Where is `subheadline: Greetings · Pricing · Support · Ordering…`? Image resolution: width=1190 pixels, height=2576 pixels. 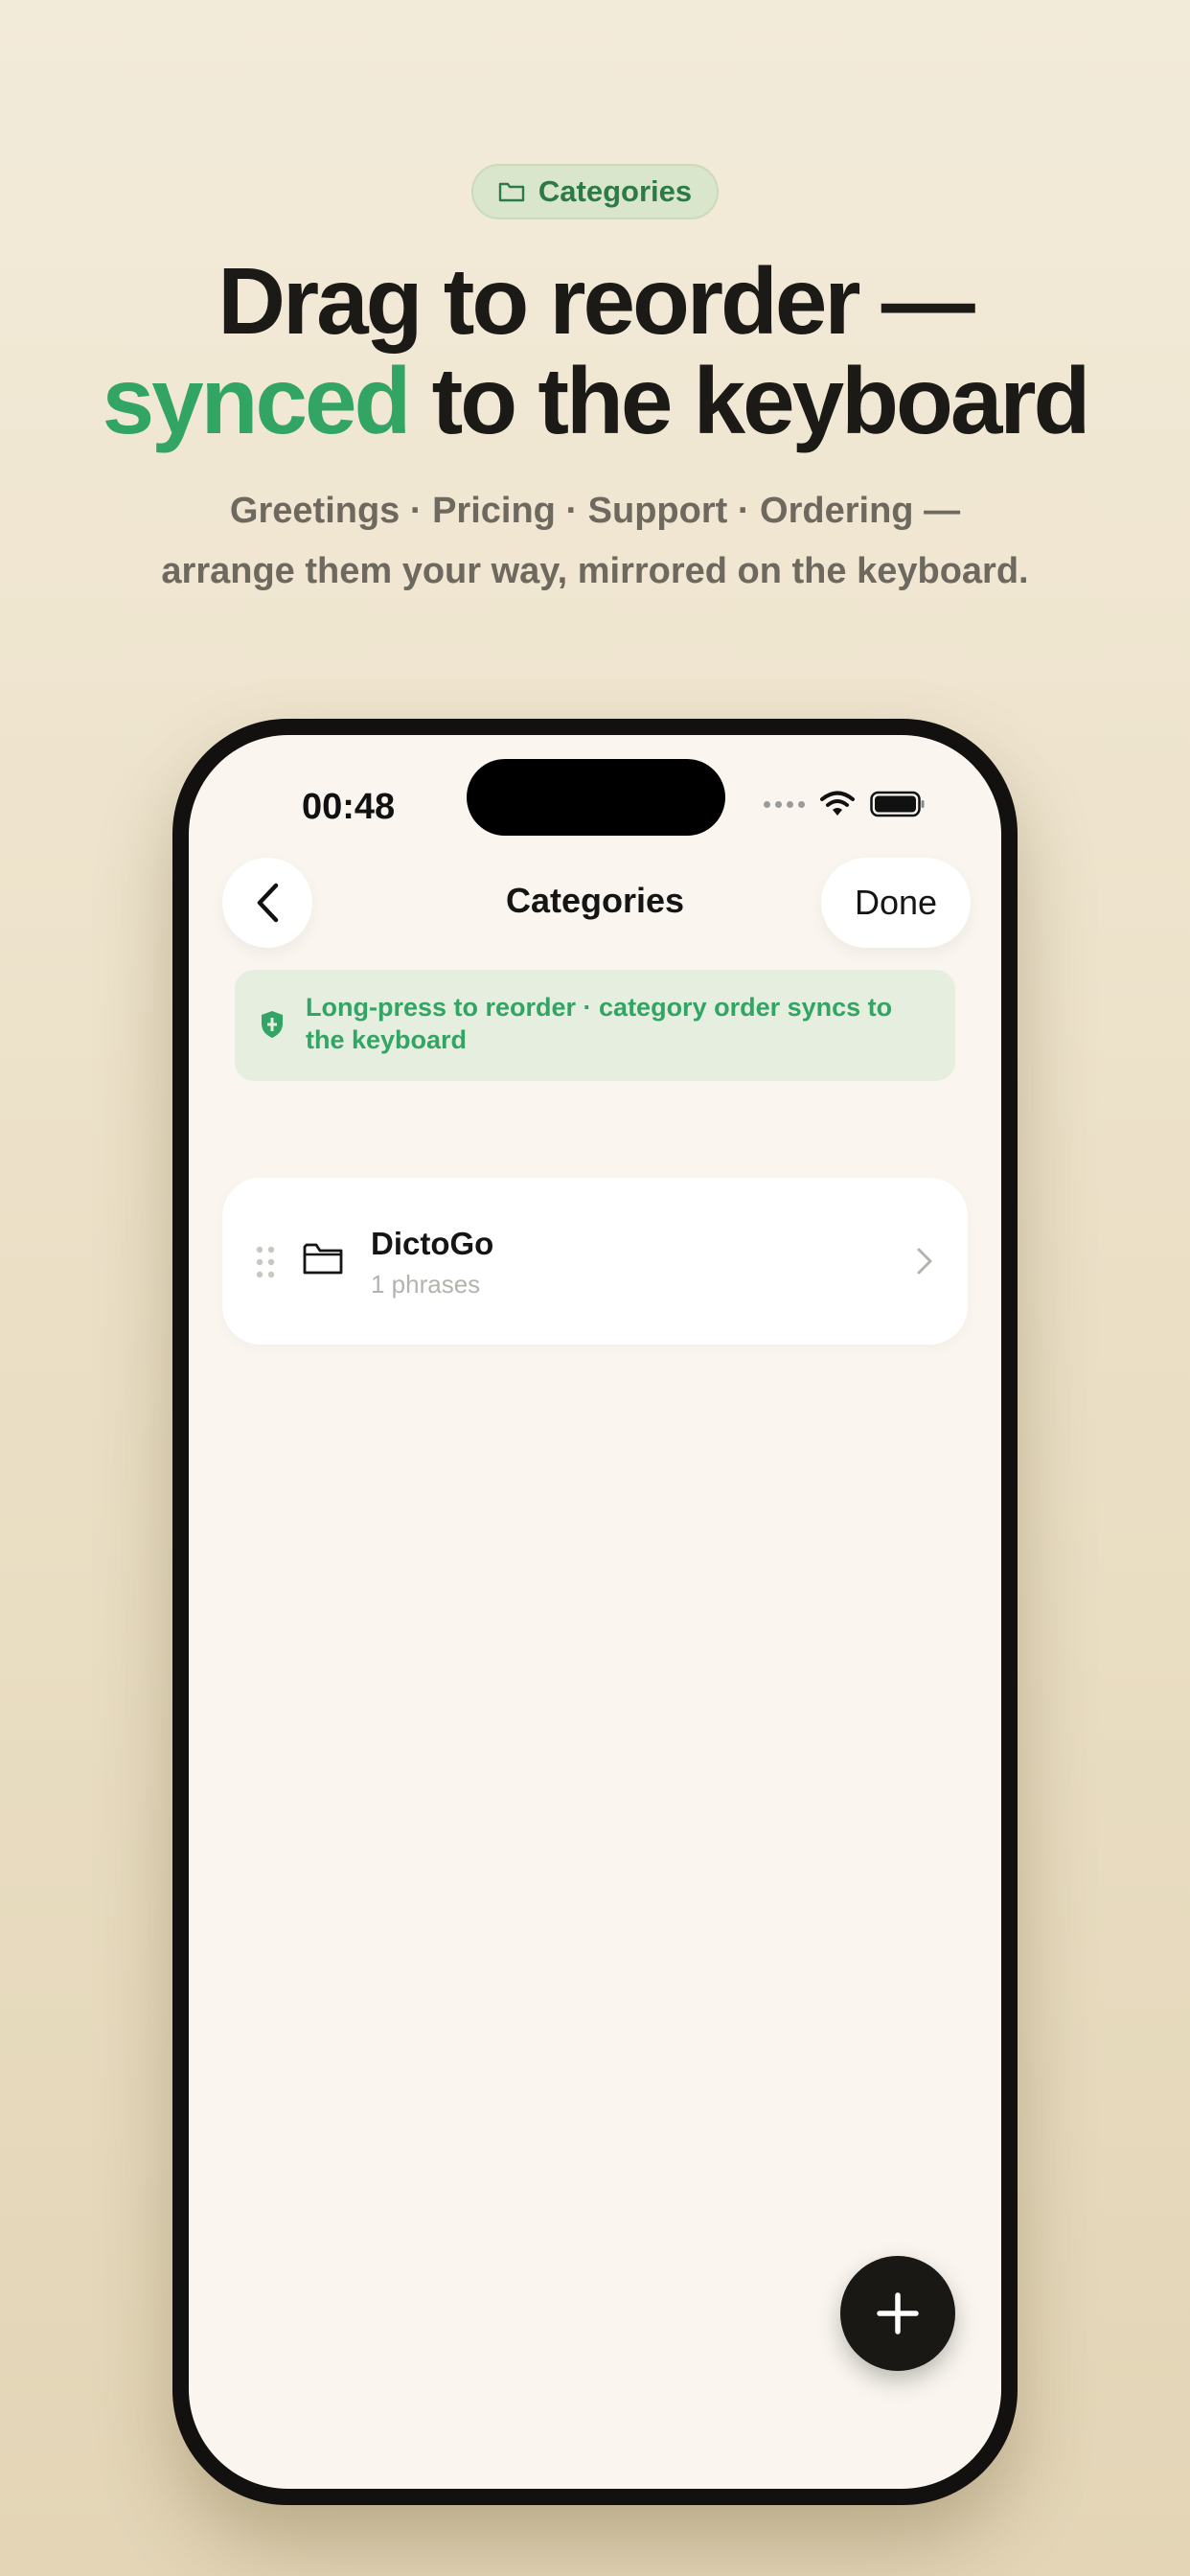 subheadline: Greetings · Pricing · Support · Ordering… is located at coordinates (595, 541).